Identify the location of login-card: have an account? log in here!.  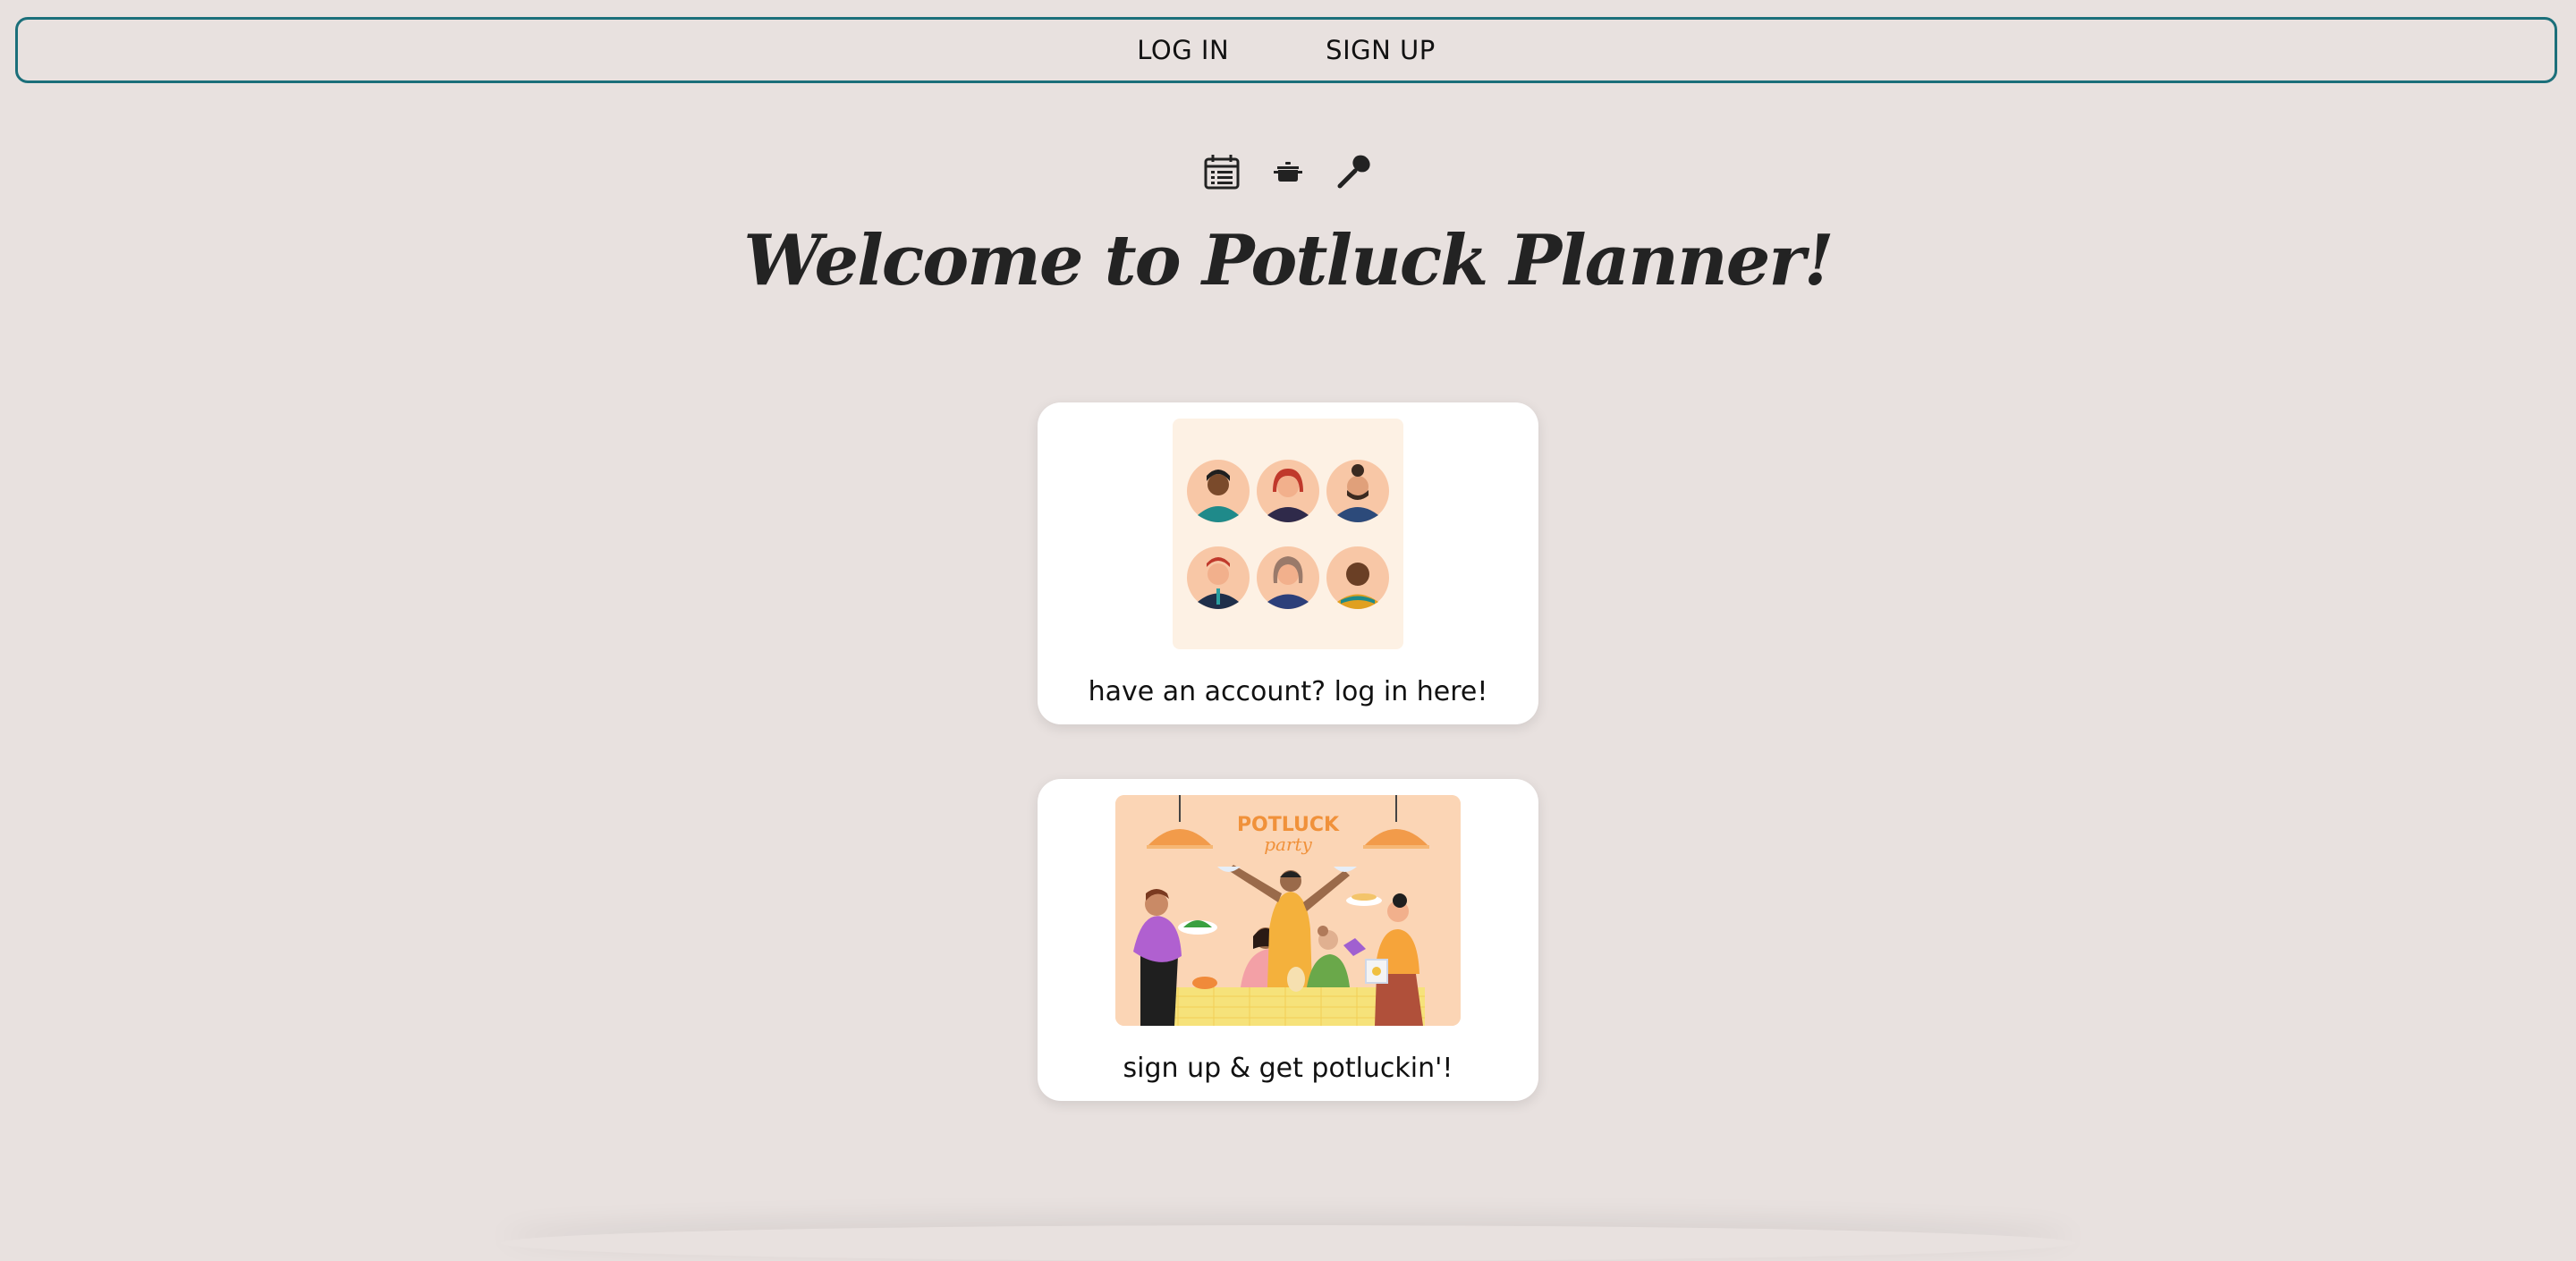
(1288, 563).